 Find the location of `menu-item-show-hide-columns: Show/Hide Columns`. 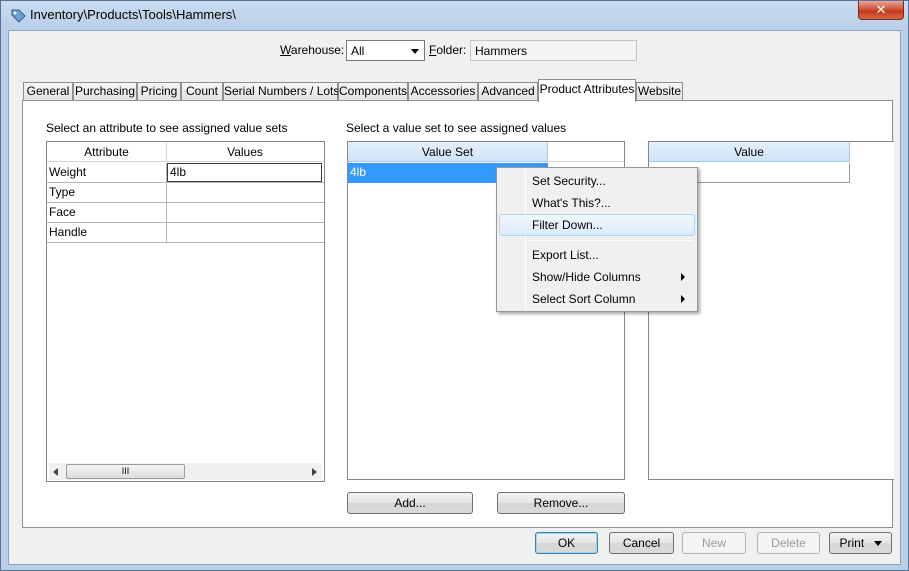

menu-item-show-hide-columns: Show/Hide Columns is located at coordinates (597, 277).